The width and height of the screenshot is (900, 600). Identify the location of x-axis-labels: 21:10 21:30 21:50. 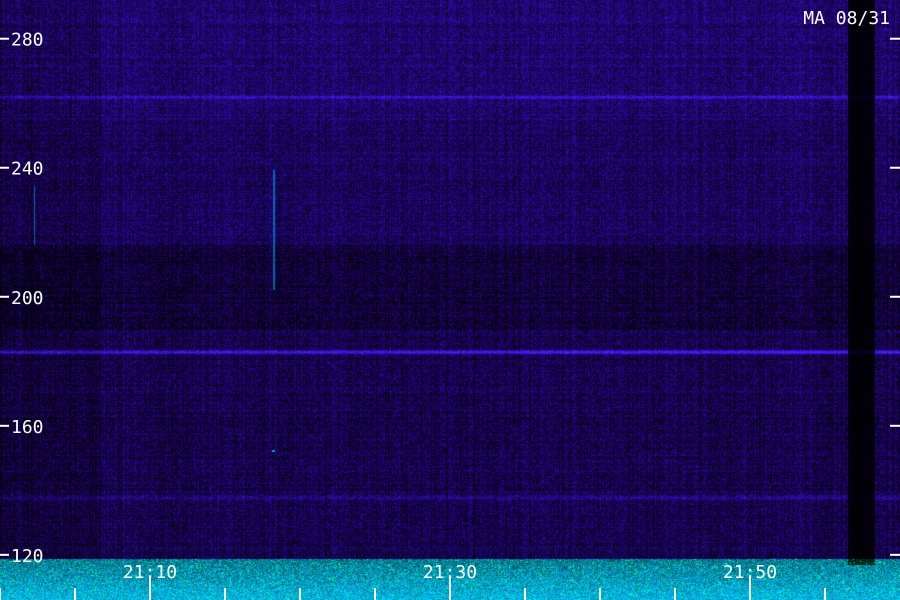
(450, 572).